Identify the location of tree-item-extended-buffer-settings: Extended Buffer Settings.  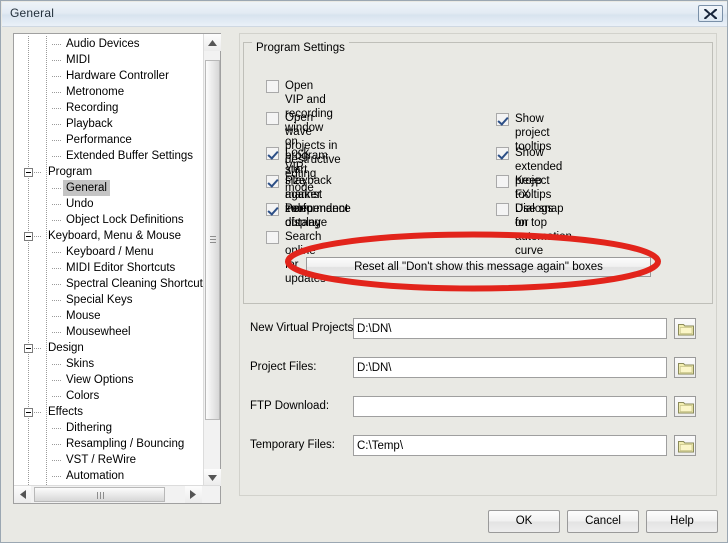
(108, 156).